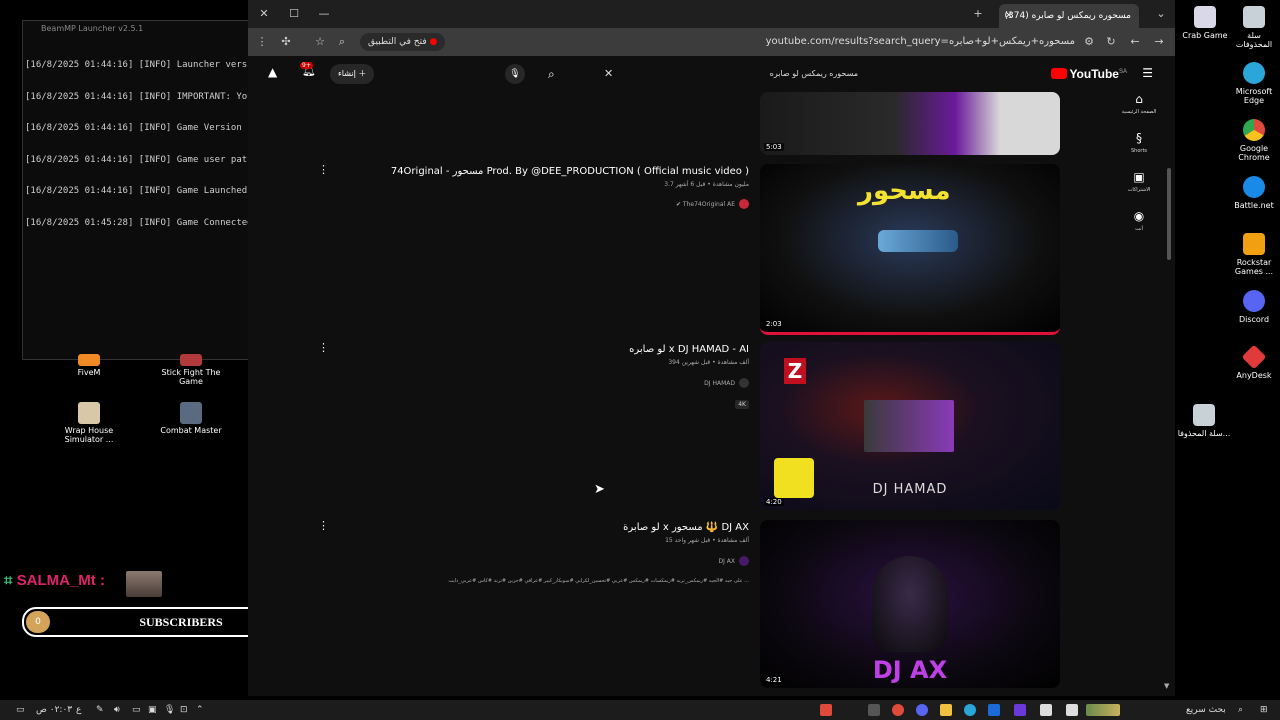 The height and width of the screenshot is (720, 1280). I want to click on chrome-taskbar-icon, so click(898, 710).